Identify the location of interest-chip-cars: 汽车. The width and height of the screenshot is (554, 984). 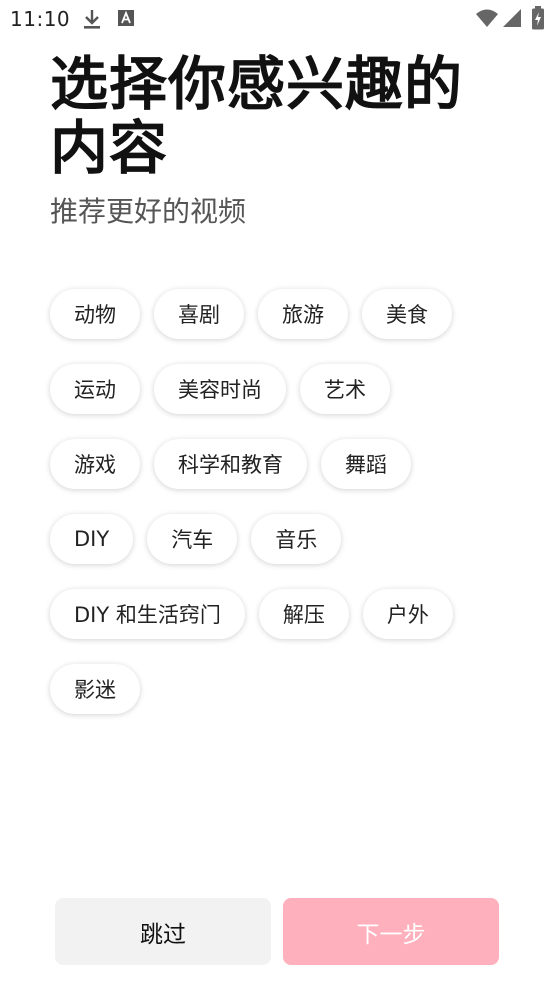
(192, 539).